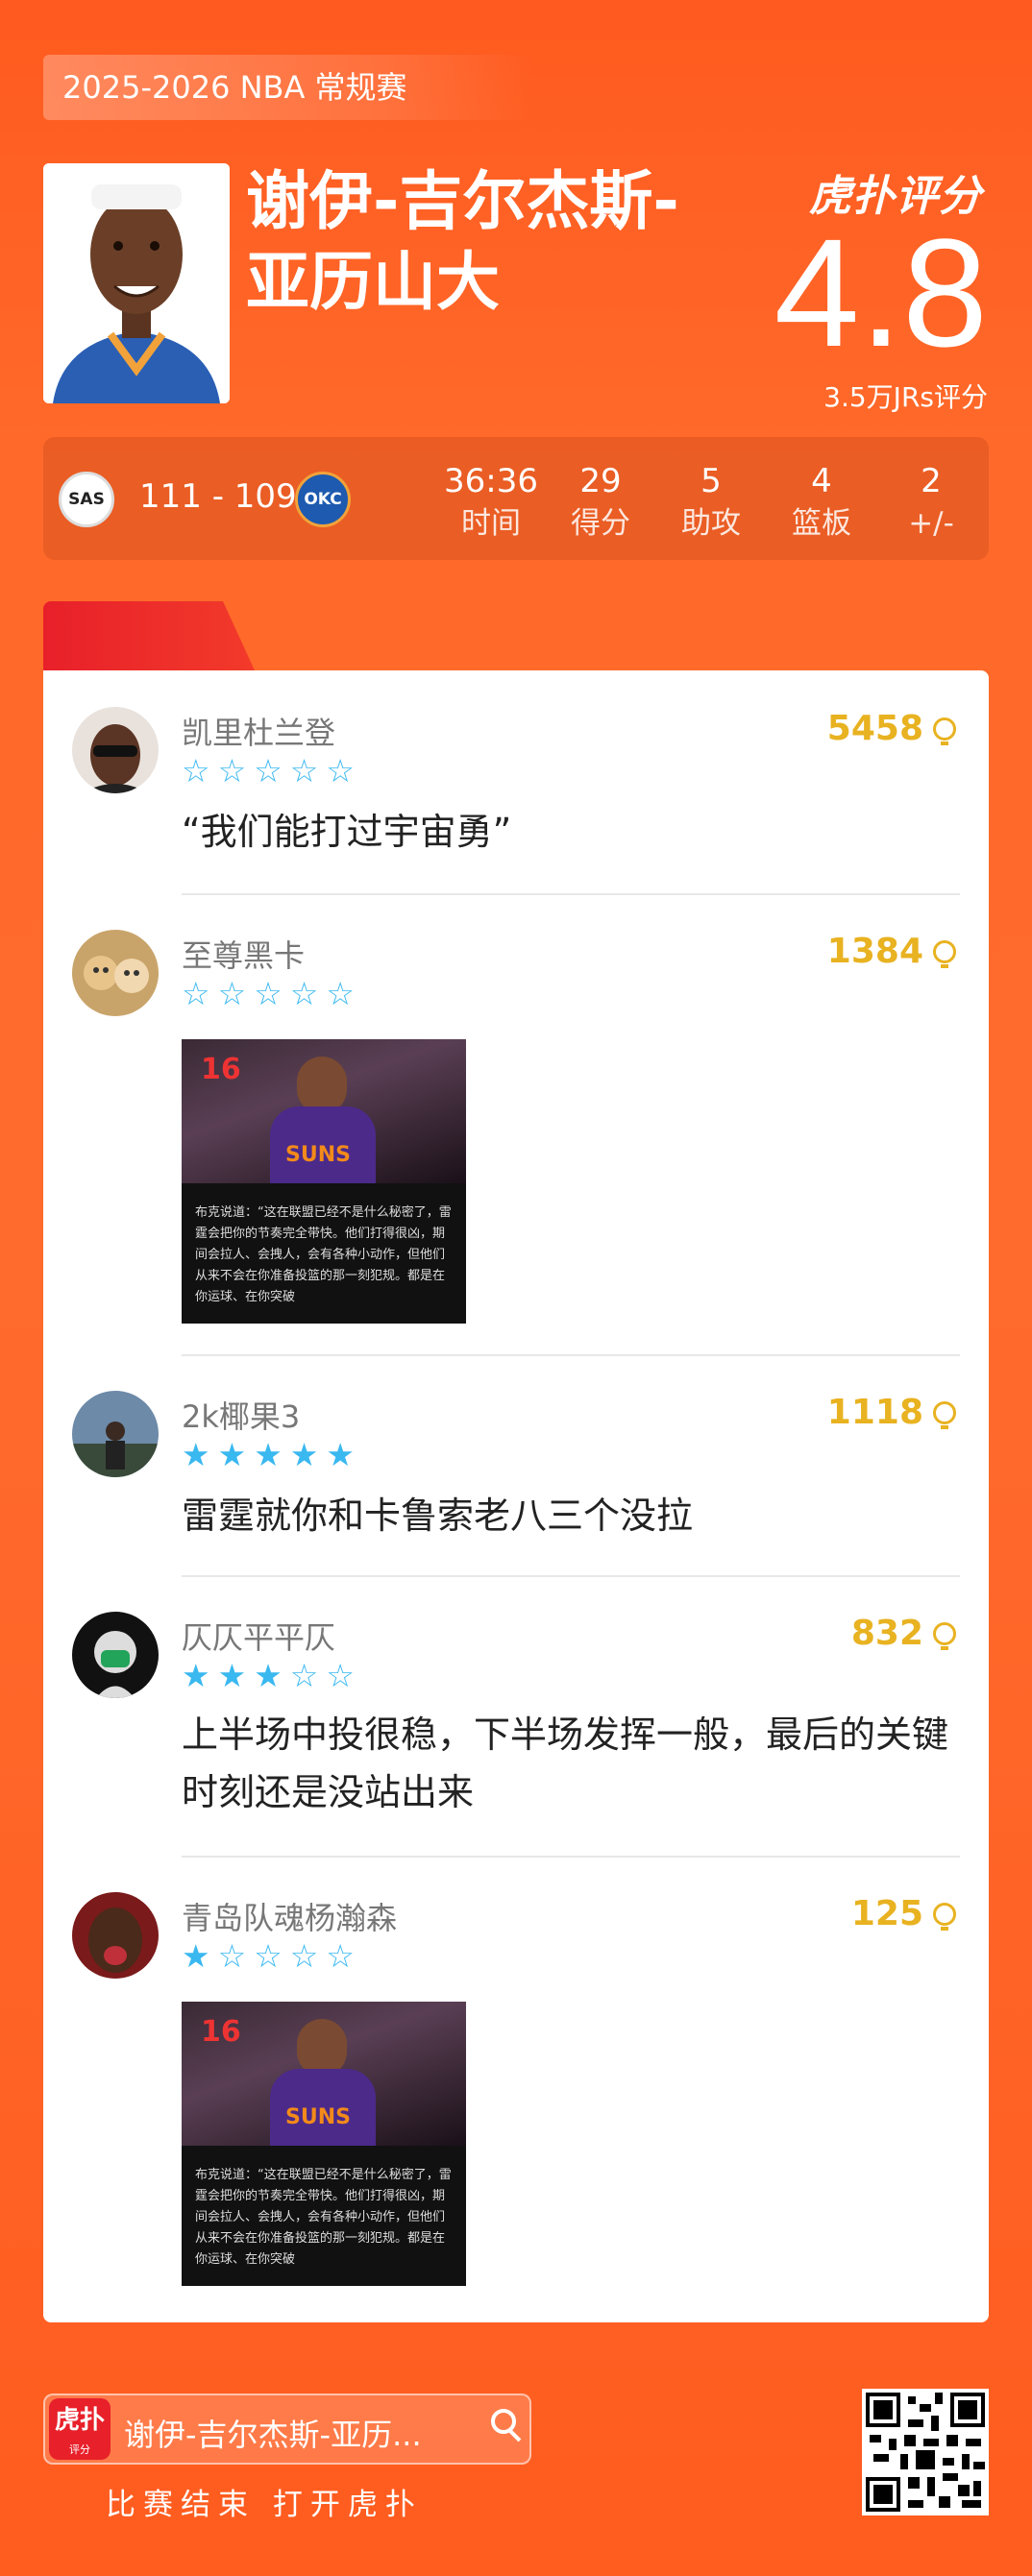 The height and width of the screenshot is (2576, 1032). I want to click on stat-value: 5, so click(711, 481).